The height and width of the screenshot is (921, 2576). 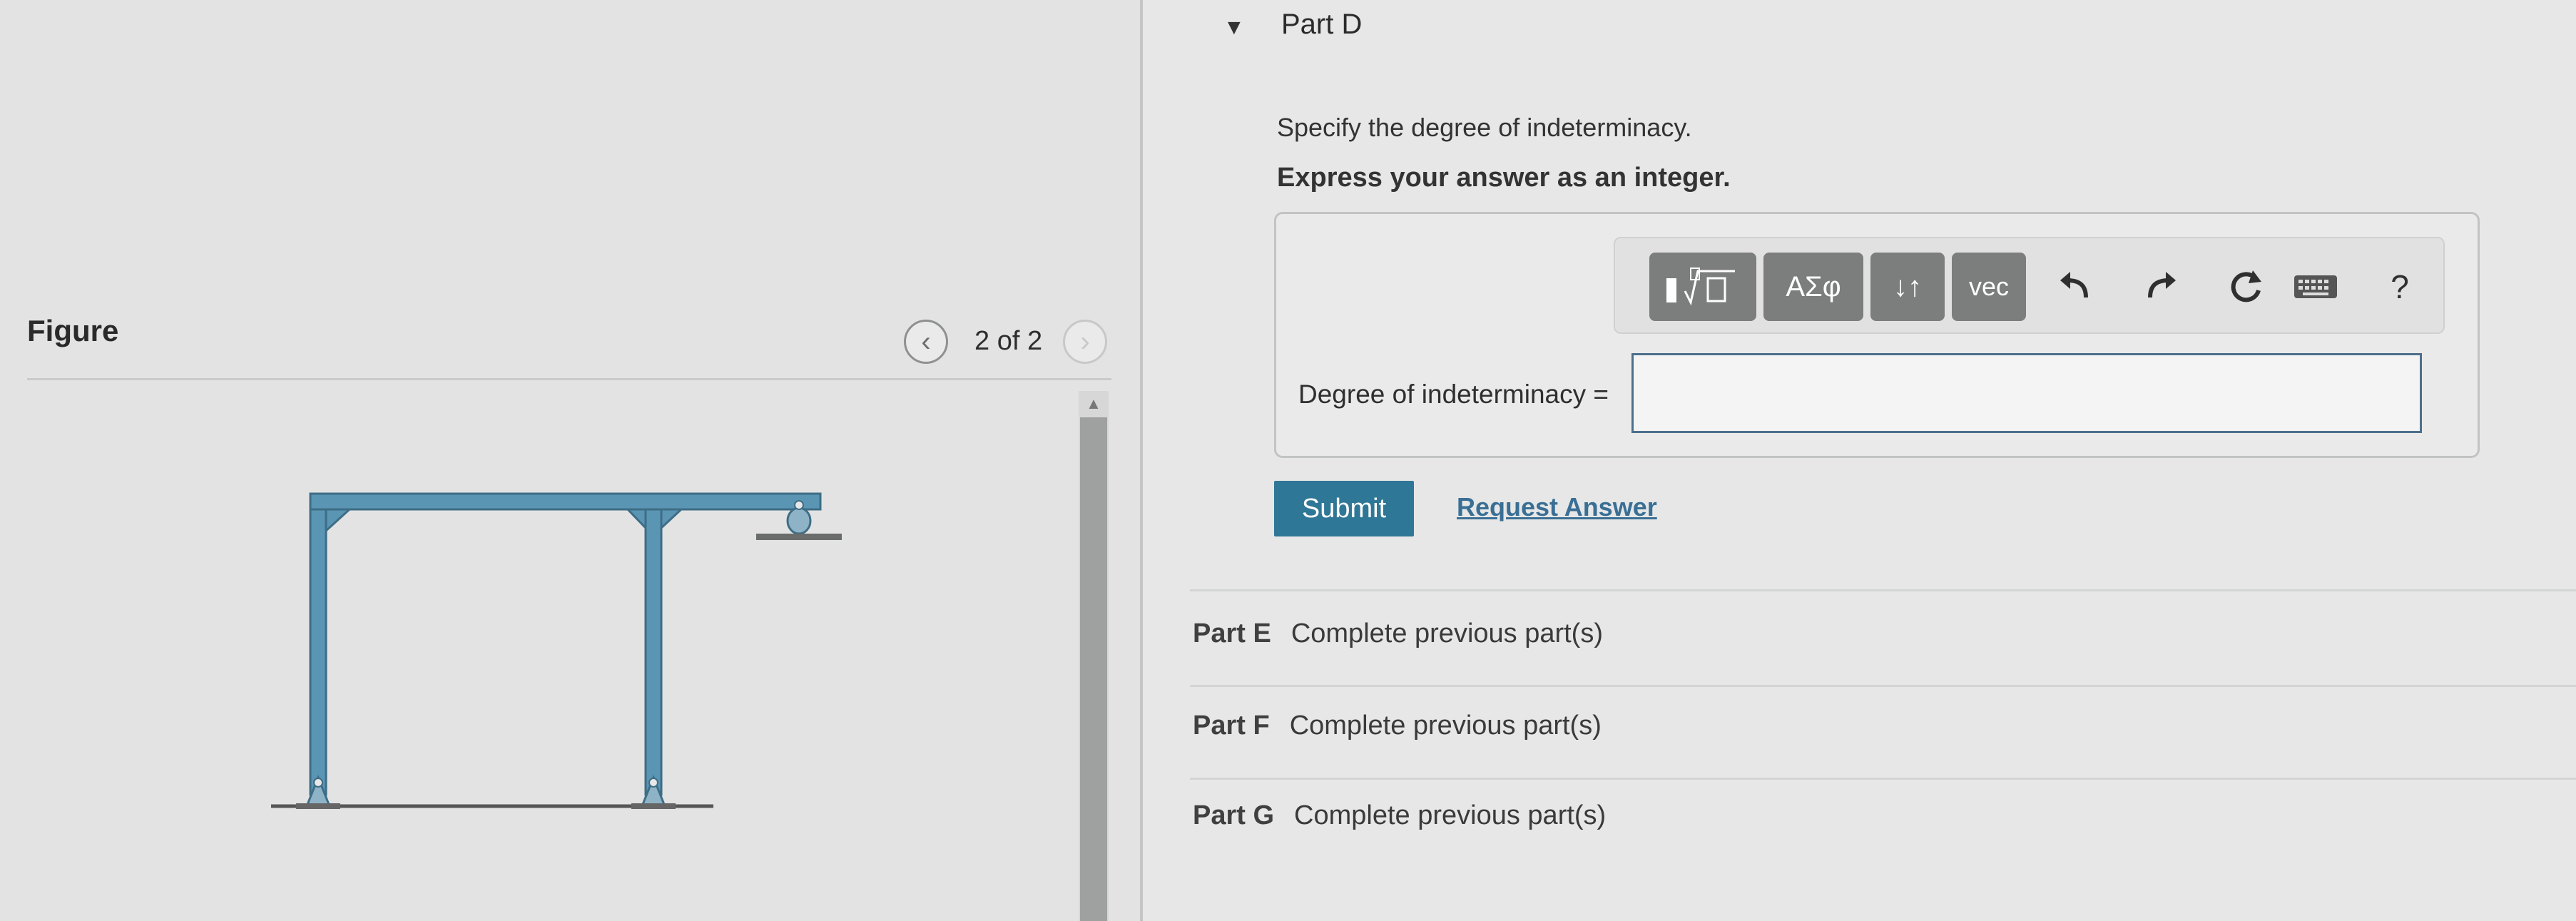 I want to click on greek-symbols-button: ΑΣφ, so click(x=1813, y=287).